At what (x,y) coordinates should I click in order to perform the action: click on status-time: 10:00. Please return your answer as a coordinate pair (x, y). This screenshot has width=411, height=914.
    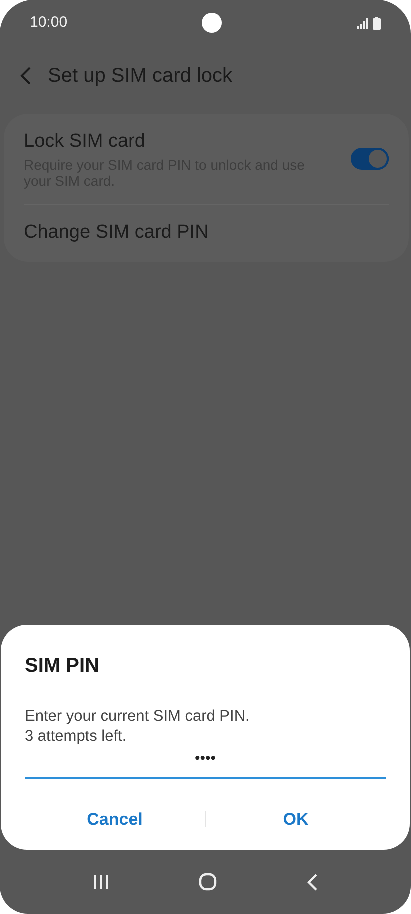
    Looking at the image, I should click on (49, 22).